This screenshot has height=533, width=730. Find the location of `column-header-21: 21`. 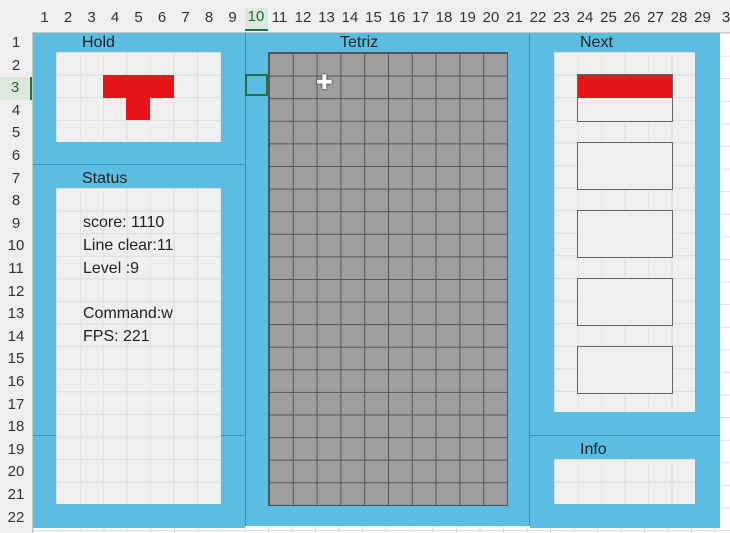

column-header-21: 21 is located at coordinates (514, 17).